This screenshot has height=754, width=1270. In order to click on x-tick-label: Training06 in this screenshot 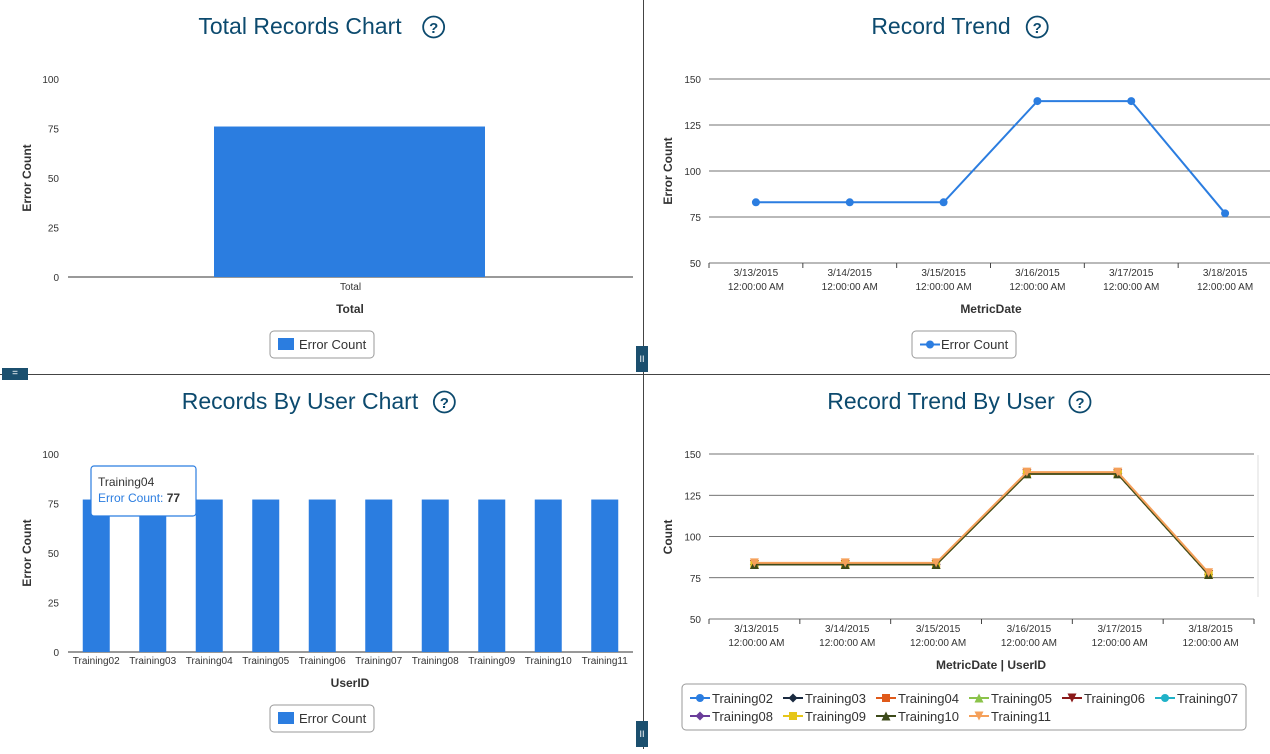, I will do `click(322, 661)`.